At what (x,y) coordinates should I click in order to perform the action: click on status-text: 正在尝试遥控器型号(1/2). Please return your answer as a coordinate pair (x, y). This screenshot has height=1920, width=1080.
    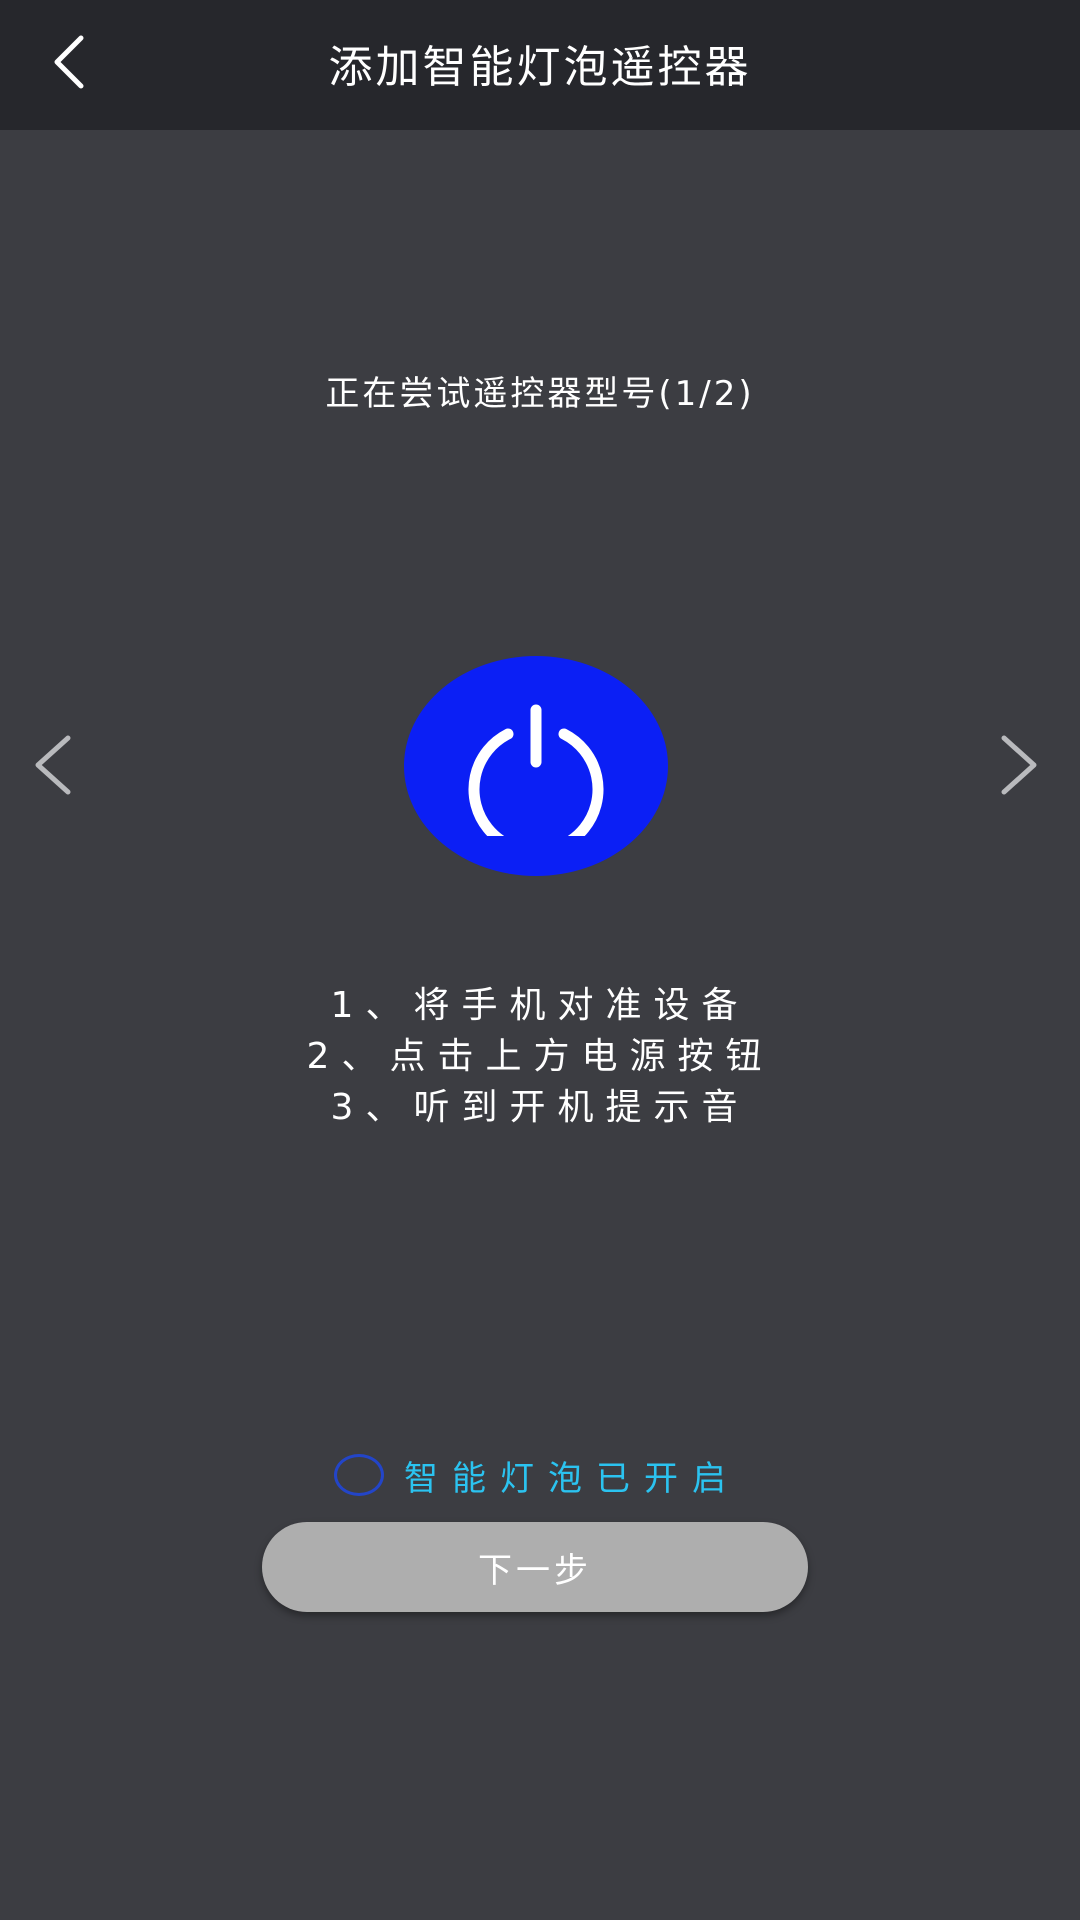
    Looking at the image, I should click on (540, 394).